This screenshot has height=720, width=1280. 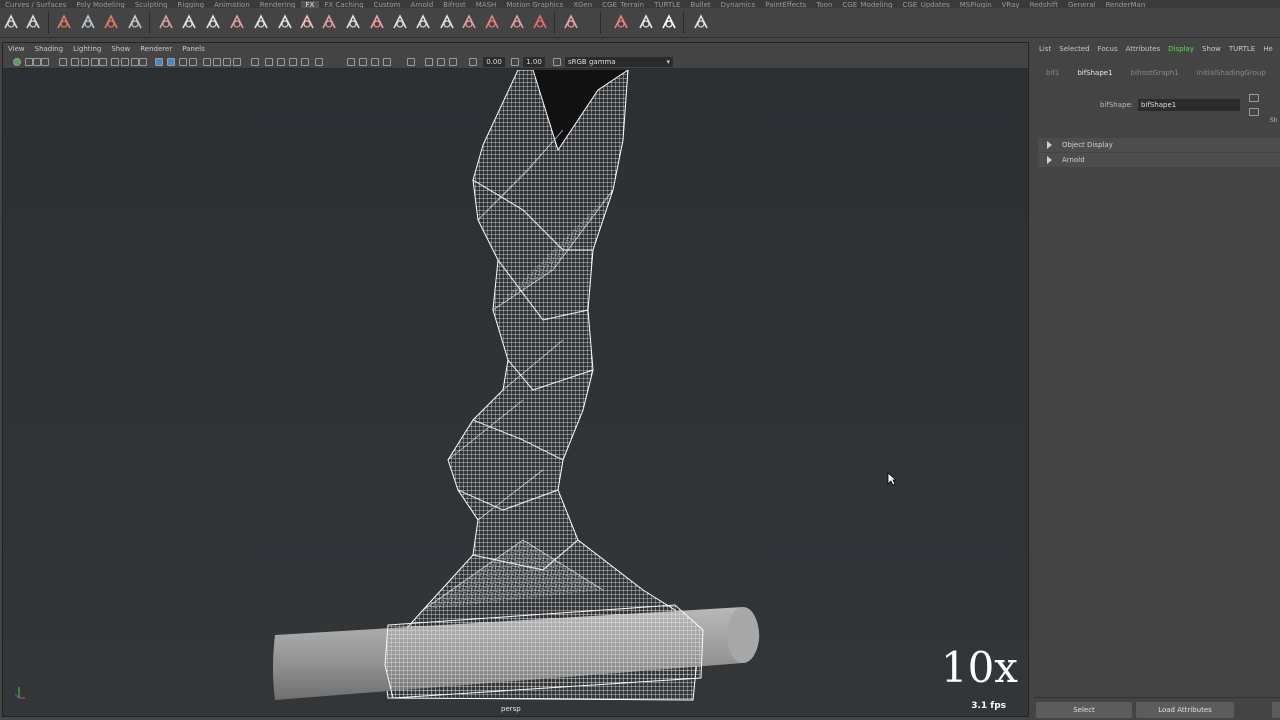 What do you see at coordinates (103, 62) in the screenshot?
I see `field-chart-icon` at bounding box center [103, 62].